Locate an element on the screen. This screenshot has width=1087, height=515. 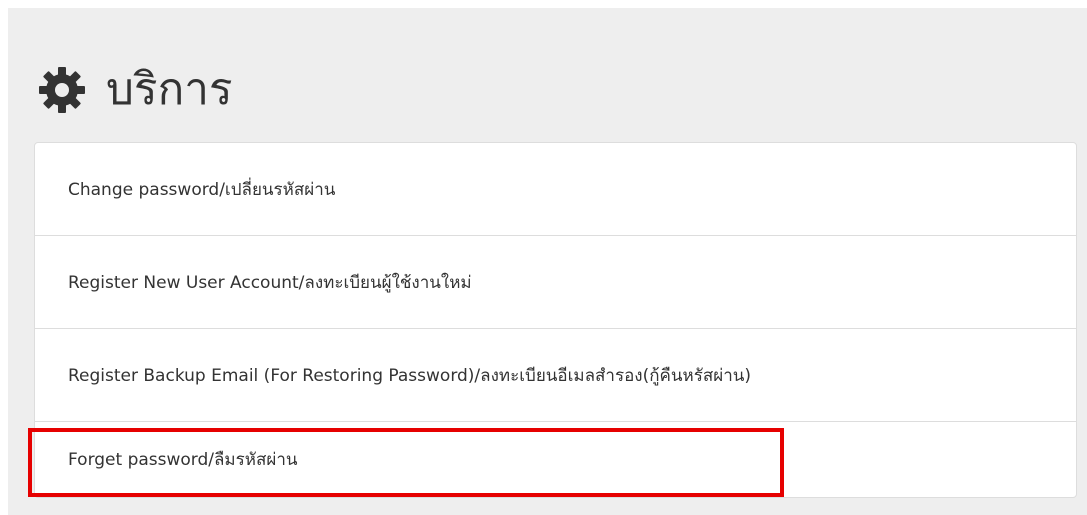
list-item-label: Forget password/ลืมรหัสผ่าน is located at coordinates (183, 460).